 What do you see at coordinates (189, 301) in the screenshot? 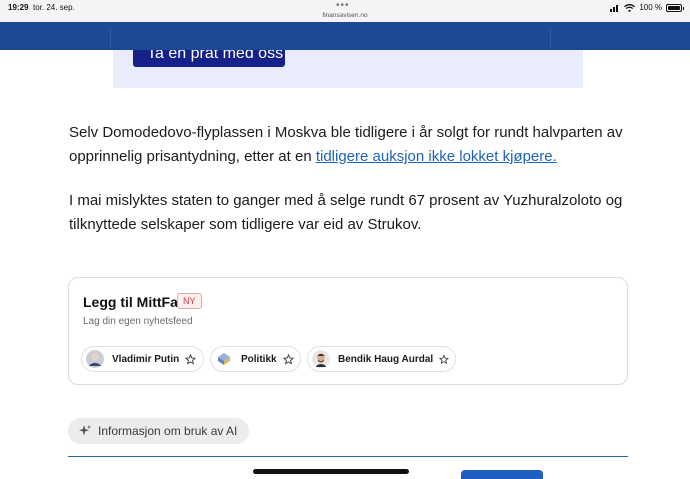
I see `new-badge: NY` at bounding box center [189, 301].